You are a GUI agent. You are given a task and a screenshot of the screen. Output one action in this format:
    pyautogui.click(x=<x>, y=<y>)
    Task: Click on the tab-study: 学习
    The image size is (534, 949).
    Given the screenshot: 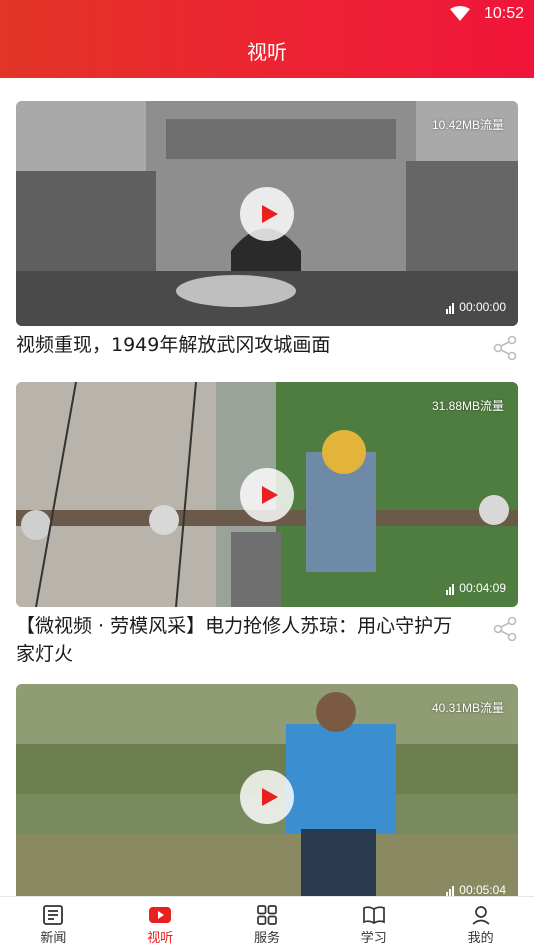 What is the action you would take?
    pyautogui.click(x=373, y=923)
    